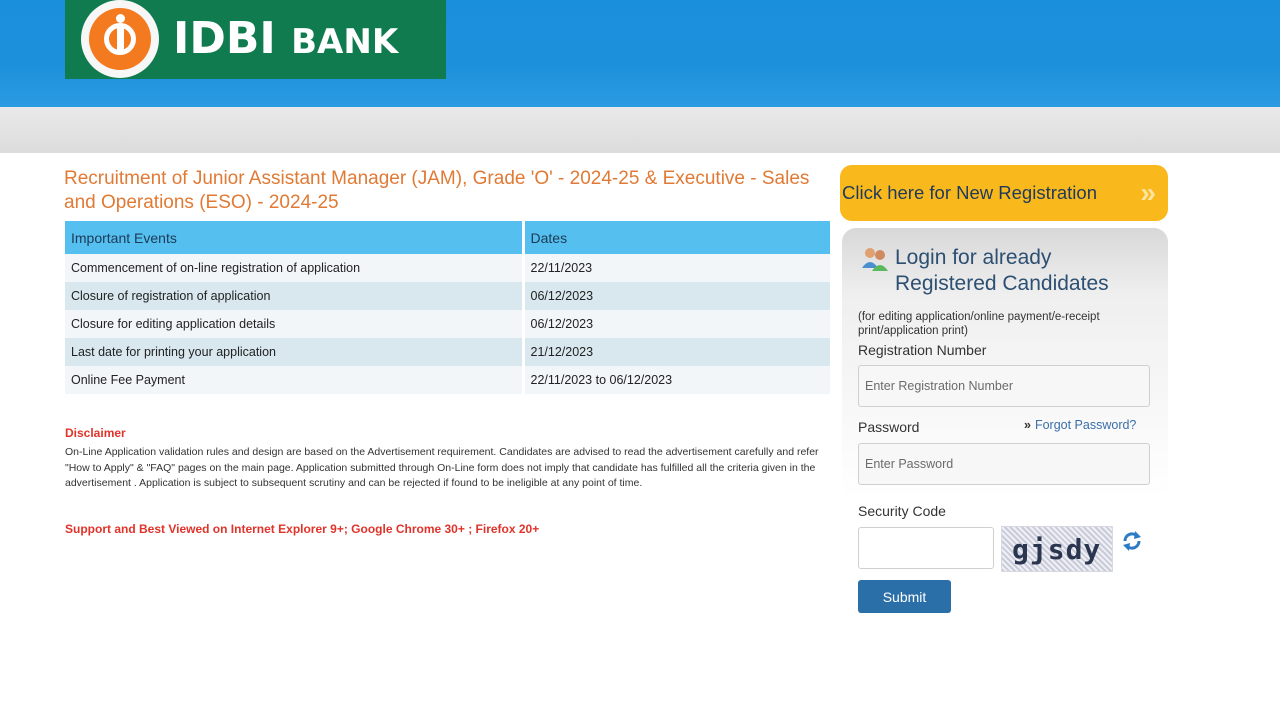 The width and height of the screenshot is (1280, 720). I want to click on submit-button: Submit, so click(904, 596).